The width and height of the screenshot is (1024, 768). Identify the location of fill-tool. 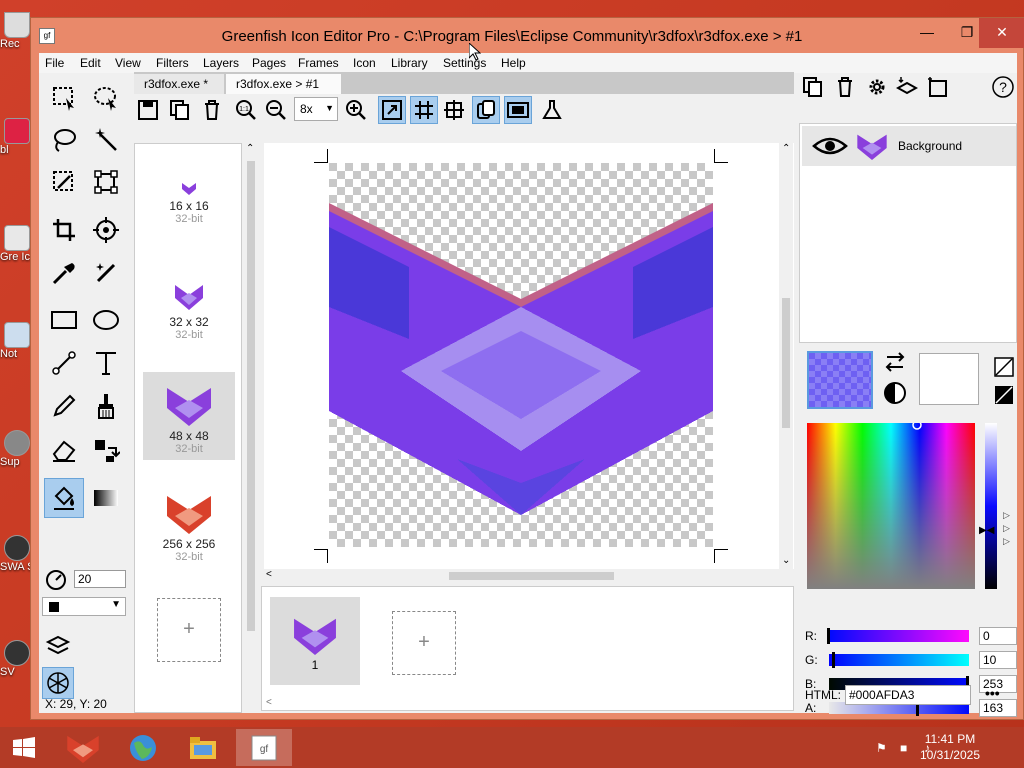
(64, 498).